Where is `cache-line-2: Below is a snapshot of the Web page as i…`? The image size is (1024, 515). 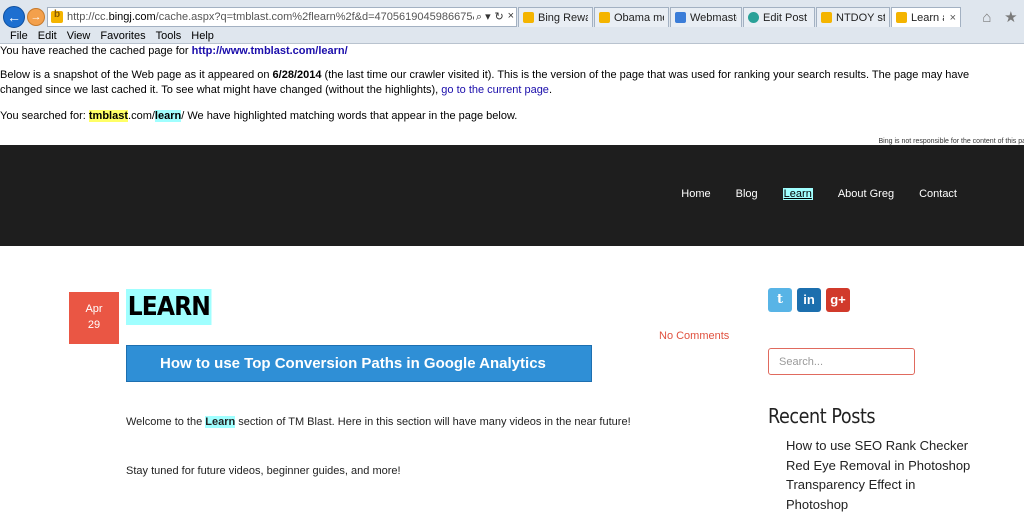 cache-line-2: Below is a snapshot of the Web page as i… is located at coordinates (485, 82).